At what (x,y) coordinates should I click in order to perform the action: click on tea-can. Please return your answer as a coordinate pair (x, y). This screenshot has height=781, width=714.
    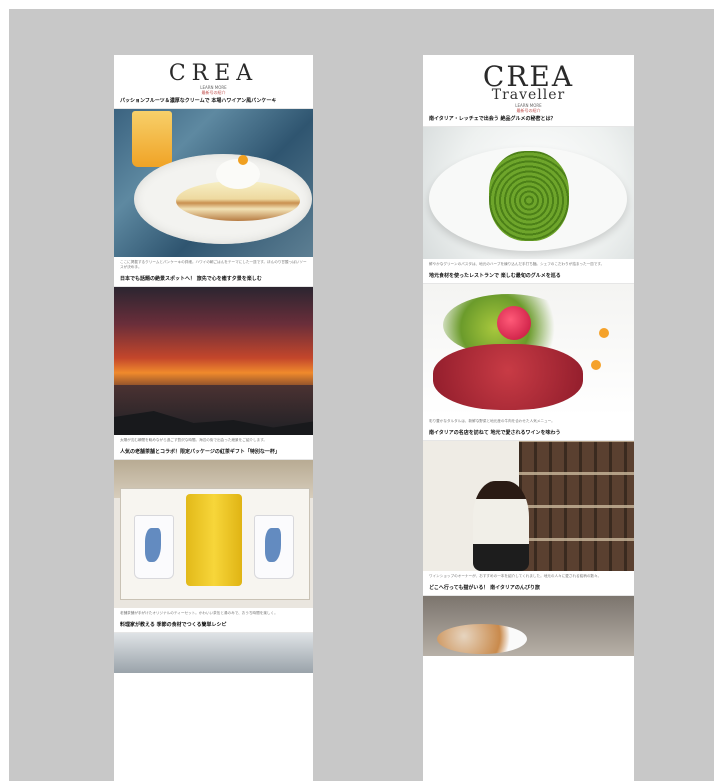
    Looking at the image, I should click on (214, 540).